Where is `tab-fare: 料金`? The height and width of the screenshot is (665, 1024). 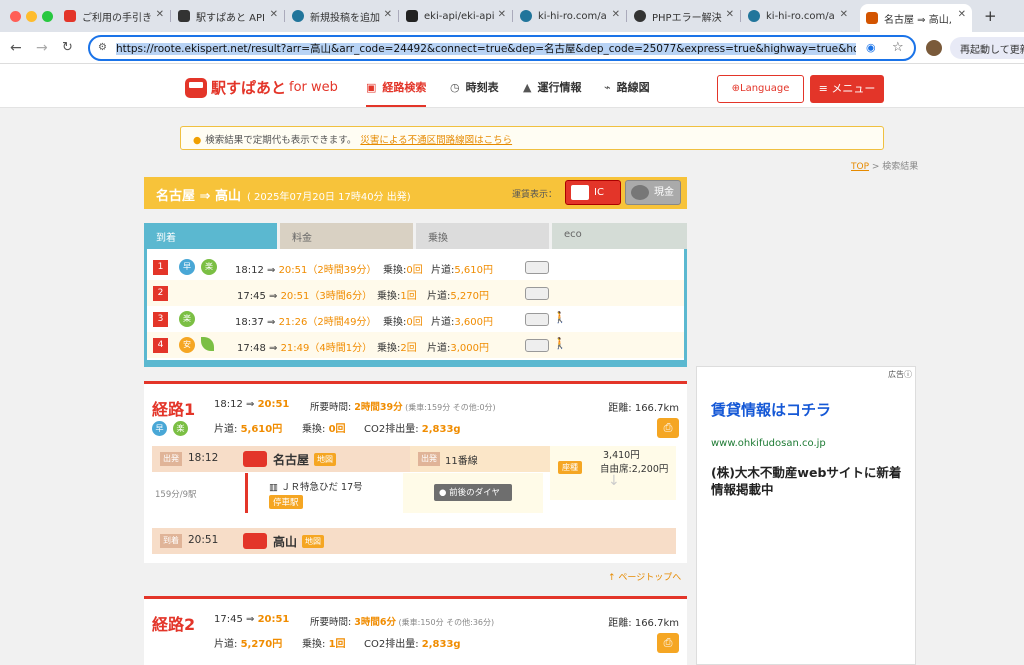
tab-fare: 料金 is located at coordinates (346, 236).